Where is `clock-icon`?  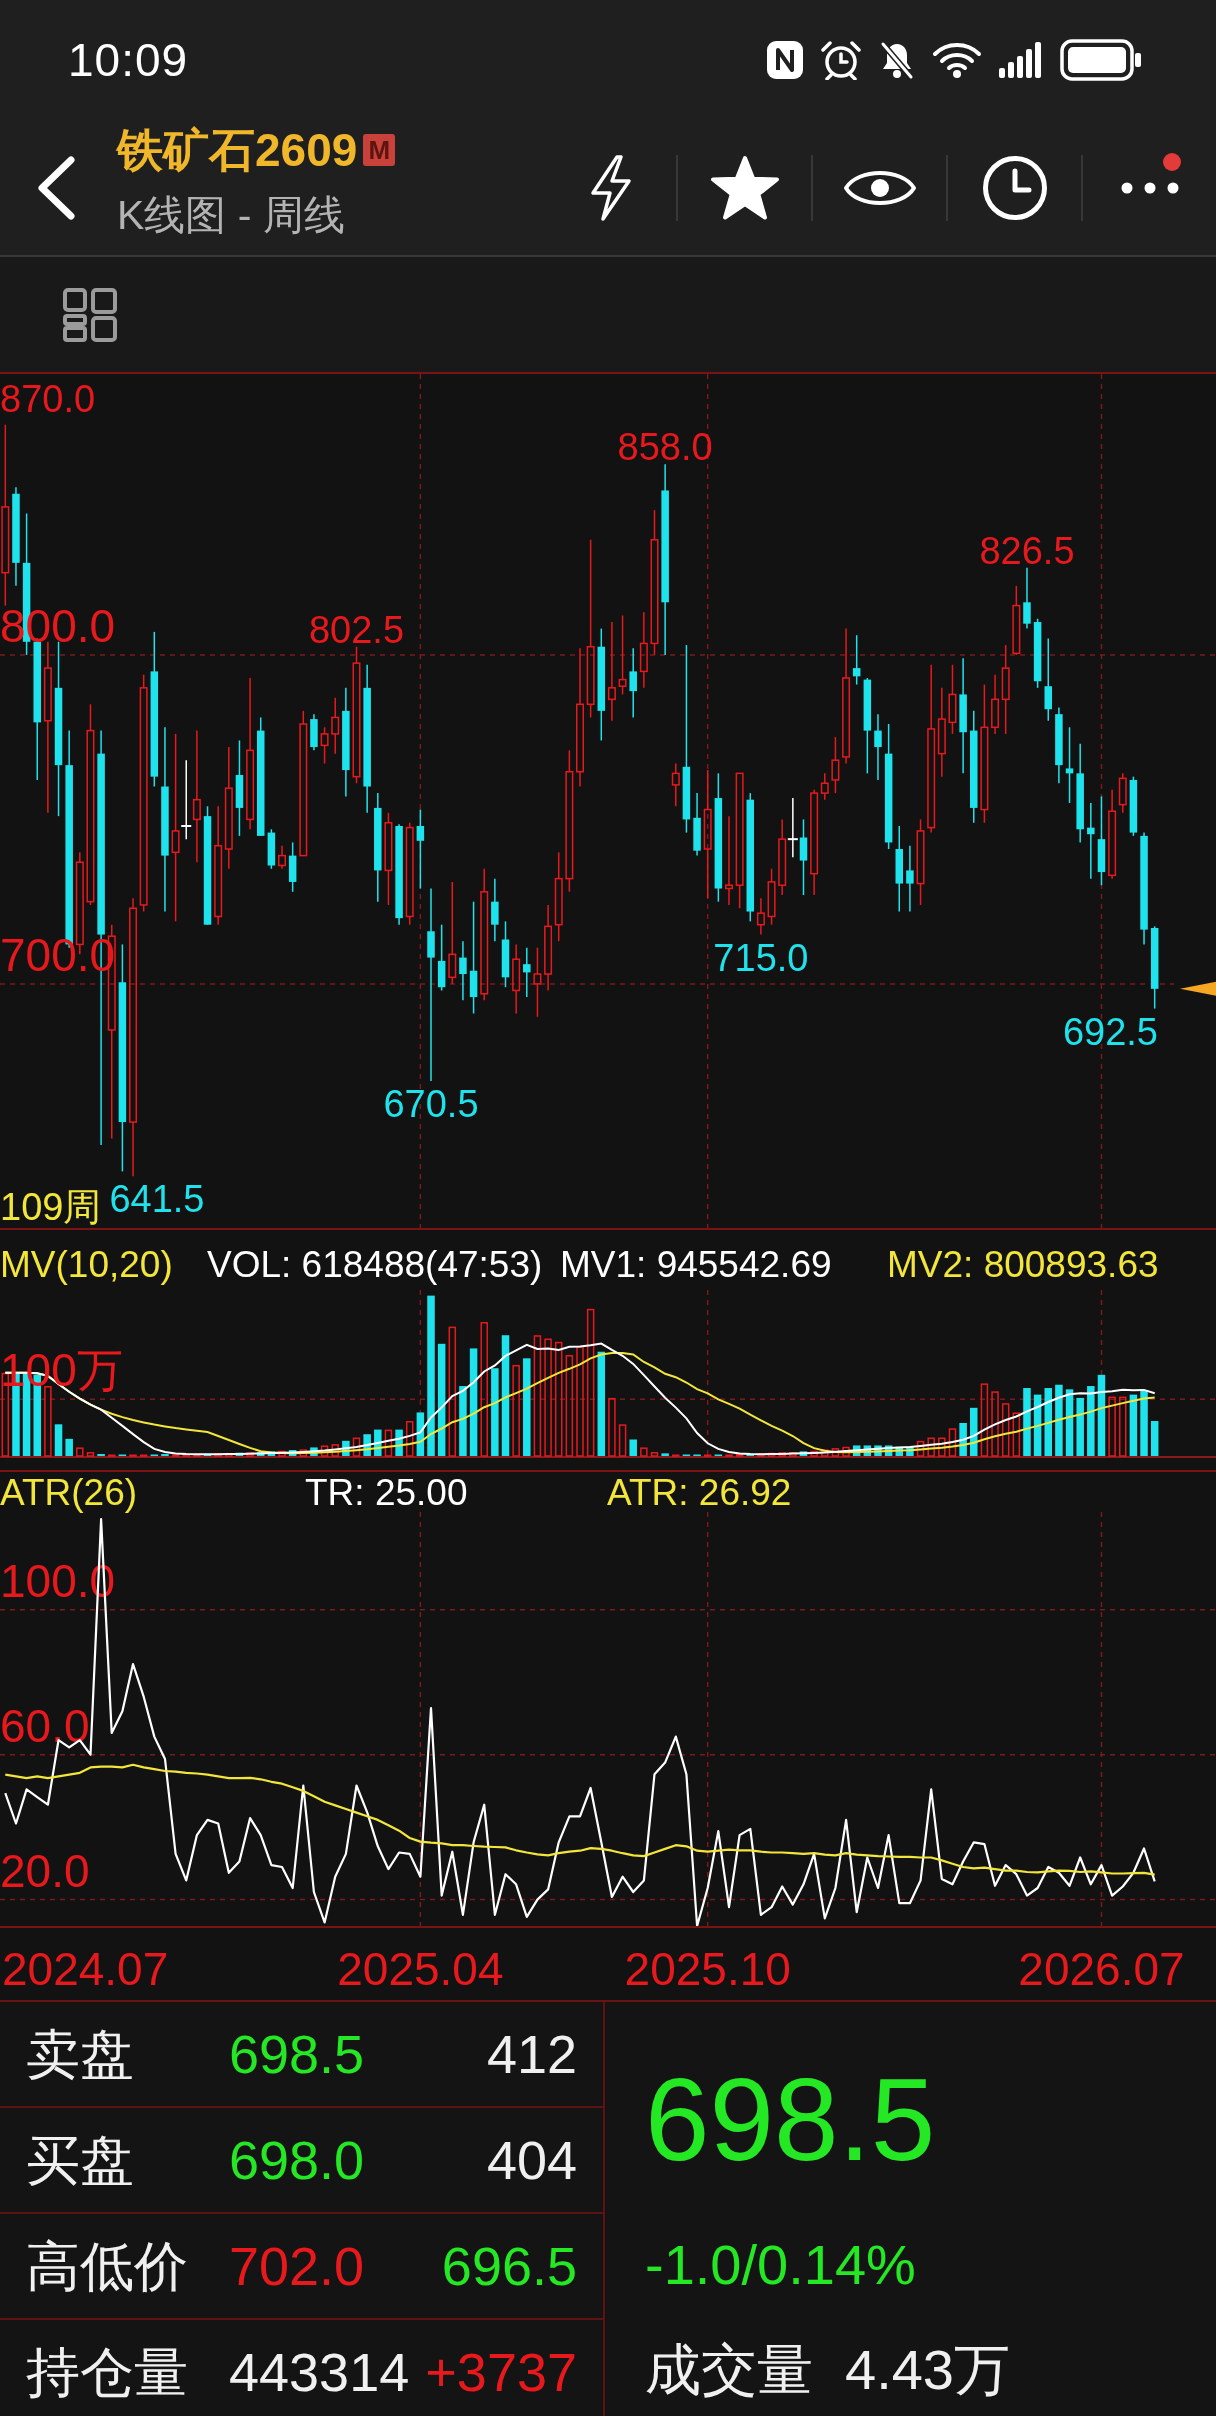
clock-icon is located at coordinates (1014, 187).